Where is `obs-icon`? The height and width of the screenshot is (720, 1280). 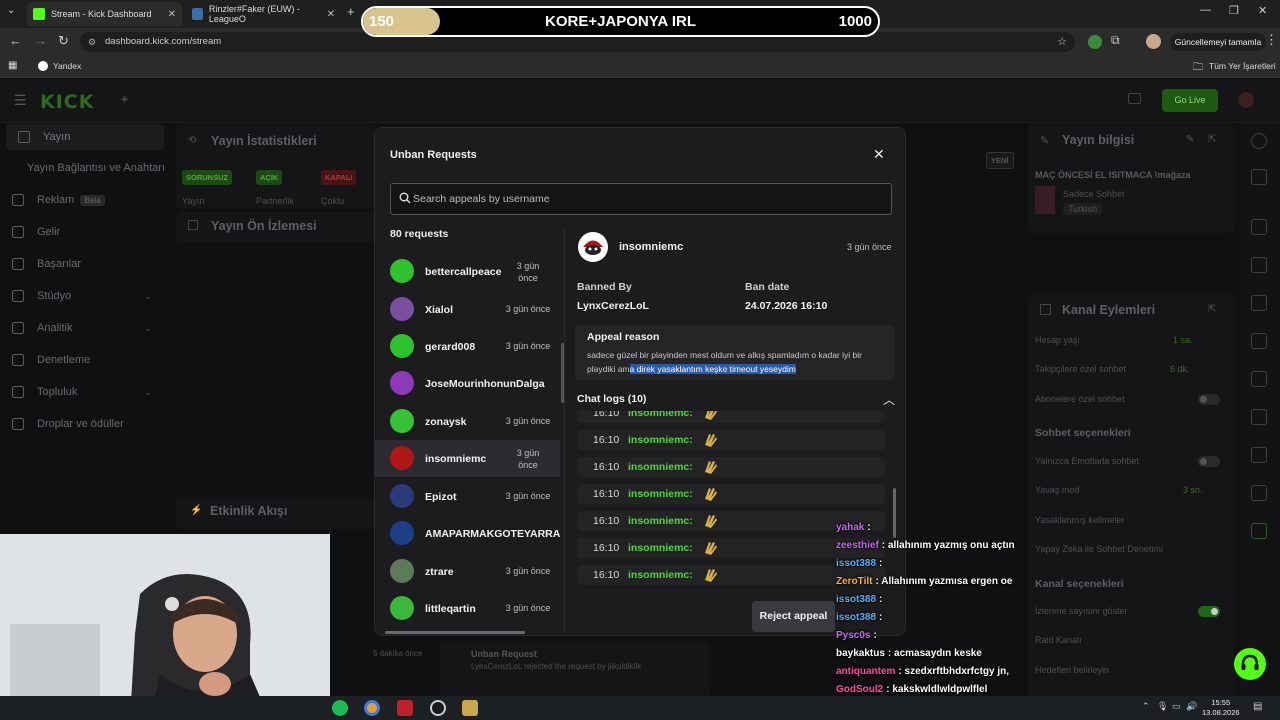 obs-icon is located at coordinates (438, 708).